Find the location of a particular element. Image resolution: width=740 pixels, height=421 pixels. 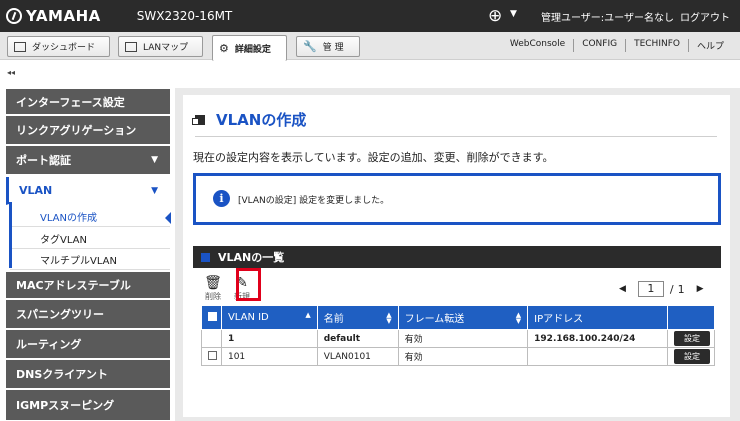

column-vlan-id: VLAN ID ▲ is located at coordinates (269, 317).